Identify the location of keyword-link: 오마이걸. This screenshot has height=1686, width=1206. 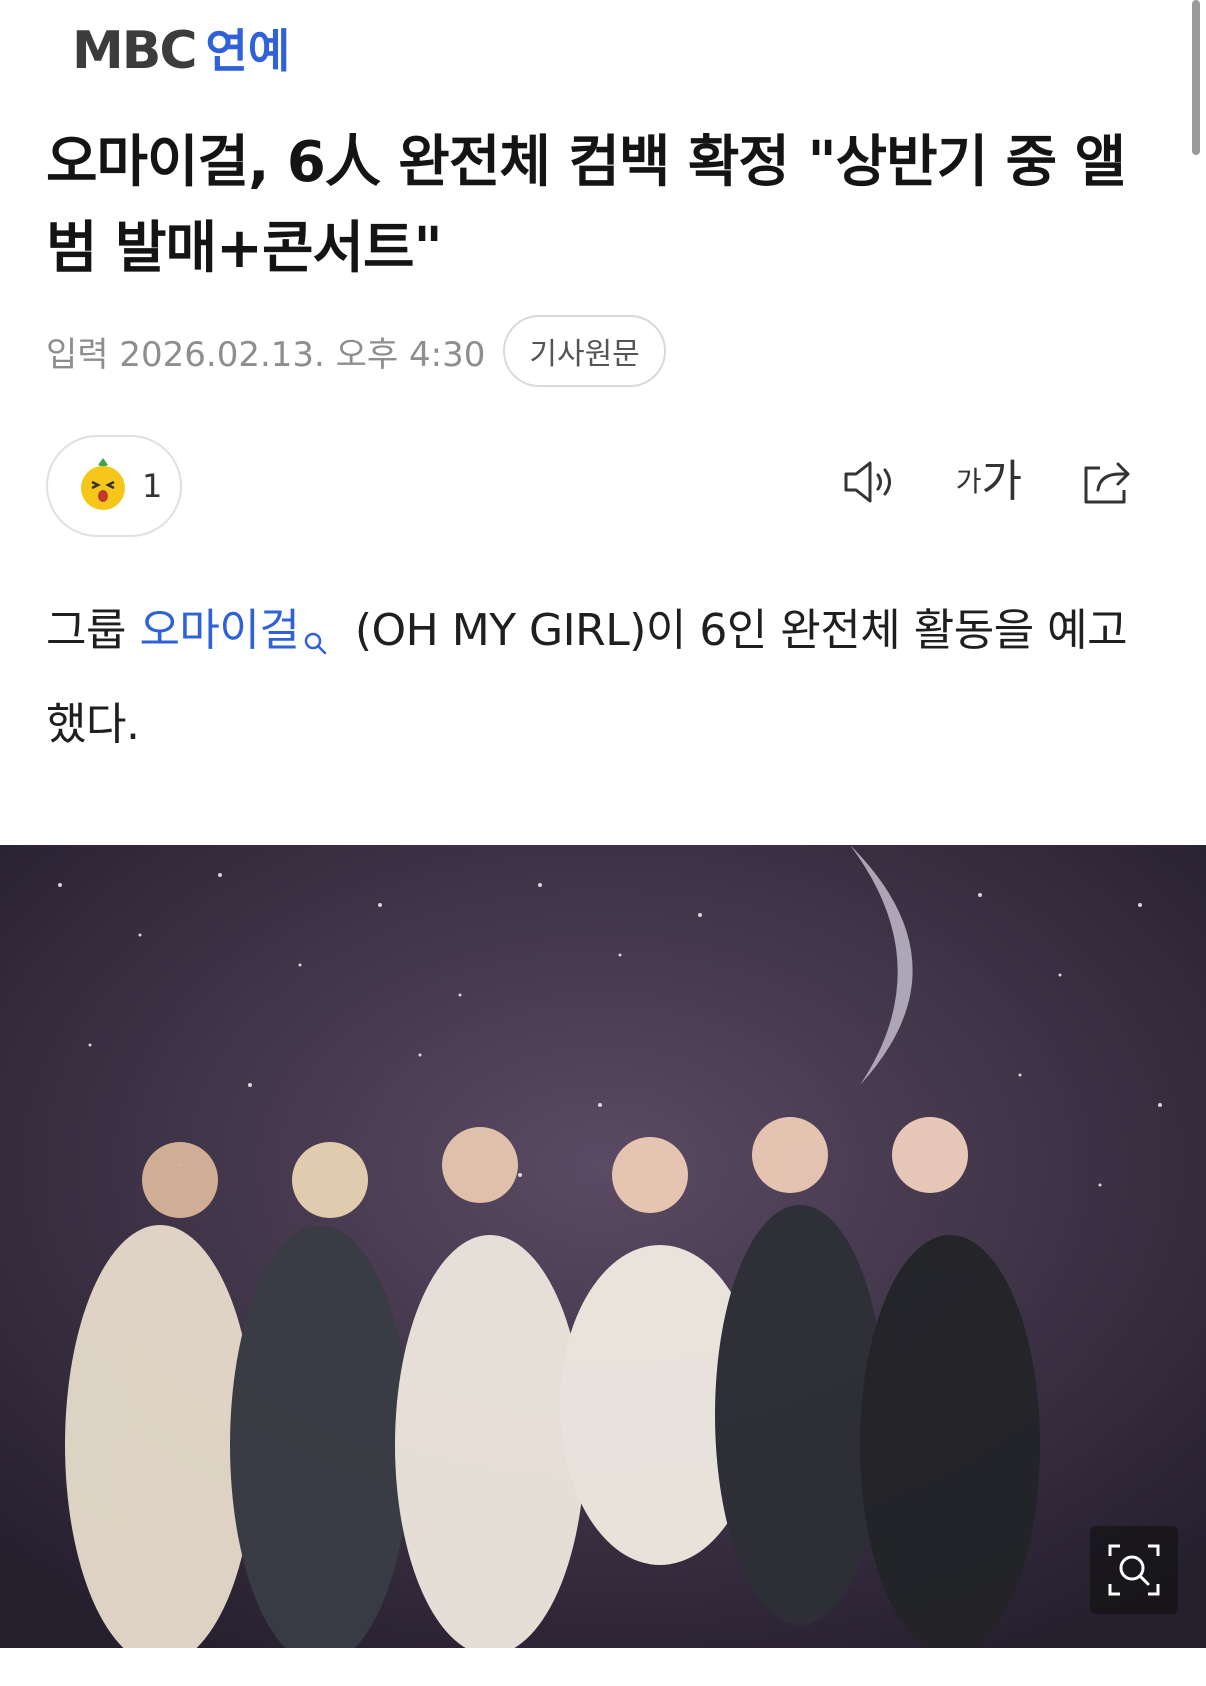
(219, 630).